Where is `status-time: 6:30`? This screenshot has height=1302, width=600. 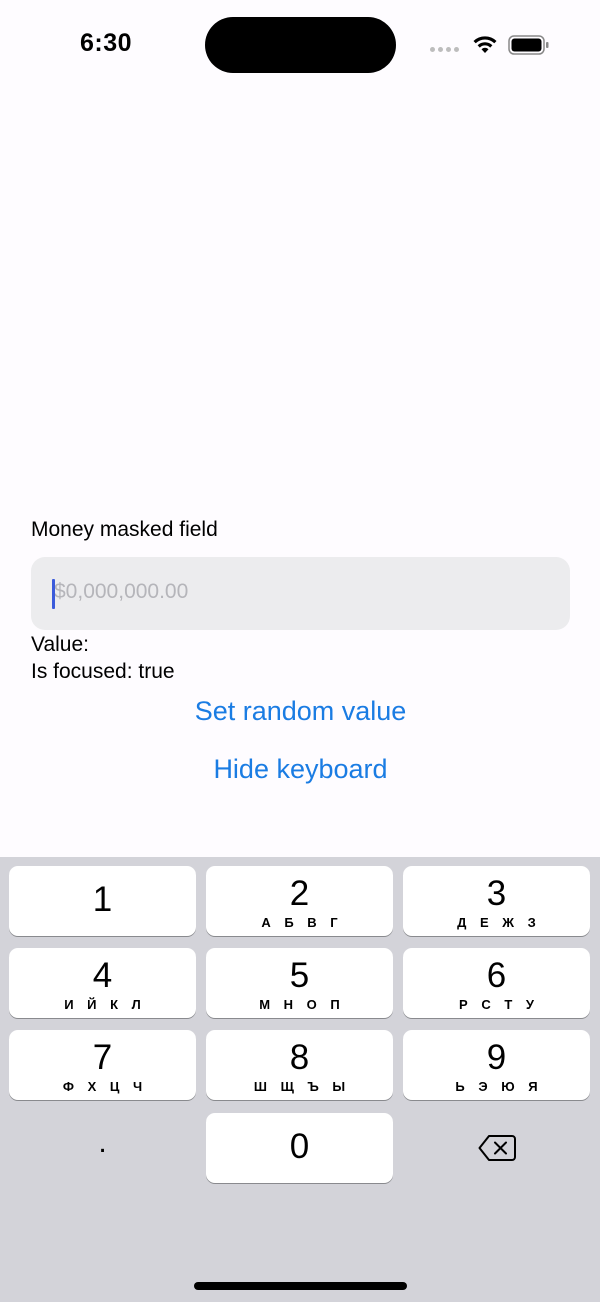 status-time: 6:30 is located at coordinates (106, 43).